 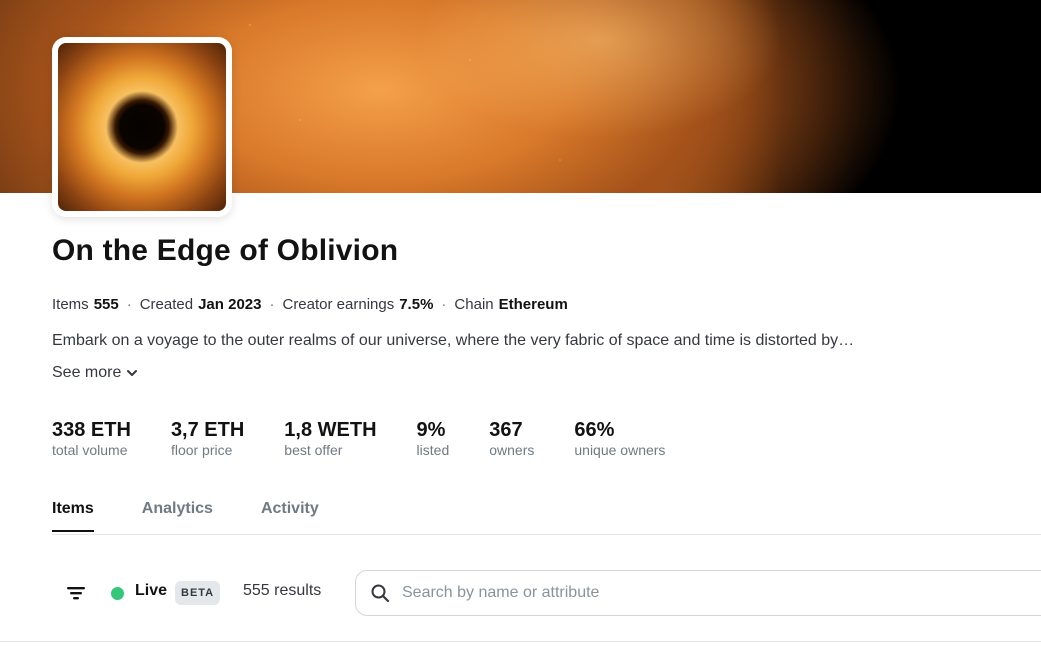 What do you see at coordinates (117, 593) in the screenshot?
I see `live-status-dot` at bounding box center [117, 593].